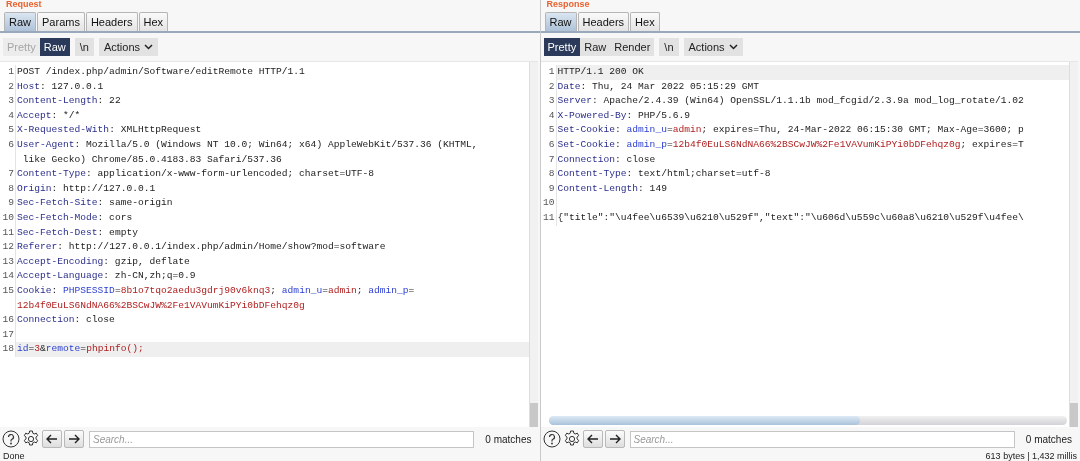  I want to click on code-line: Accept-Encoding: gzip, deflate, so click(103, 261).